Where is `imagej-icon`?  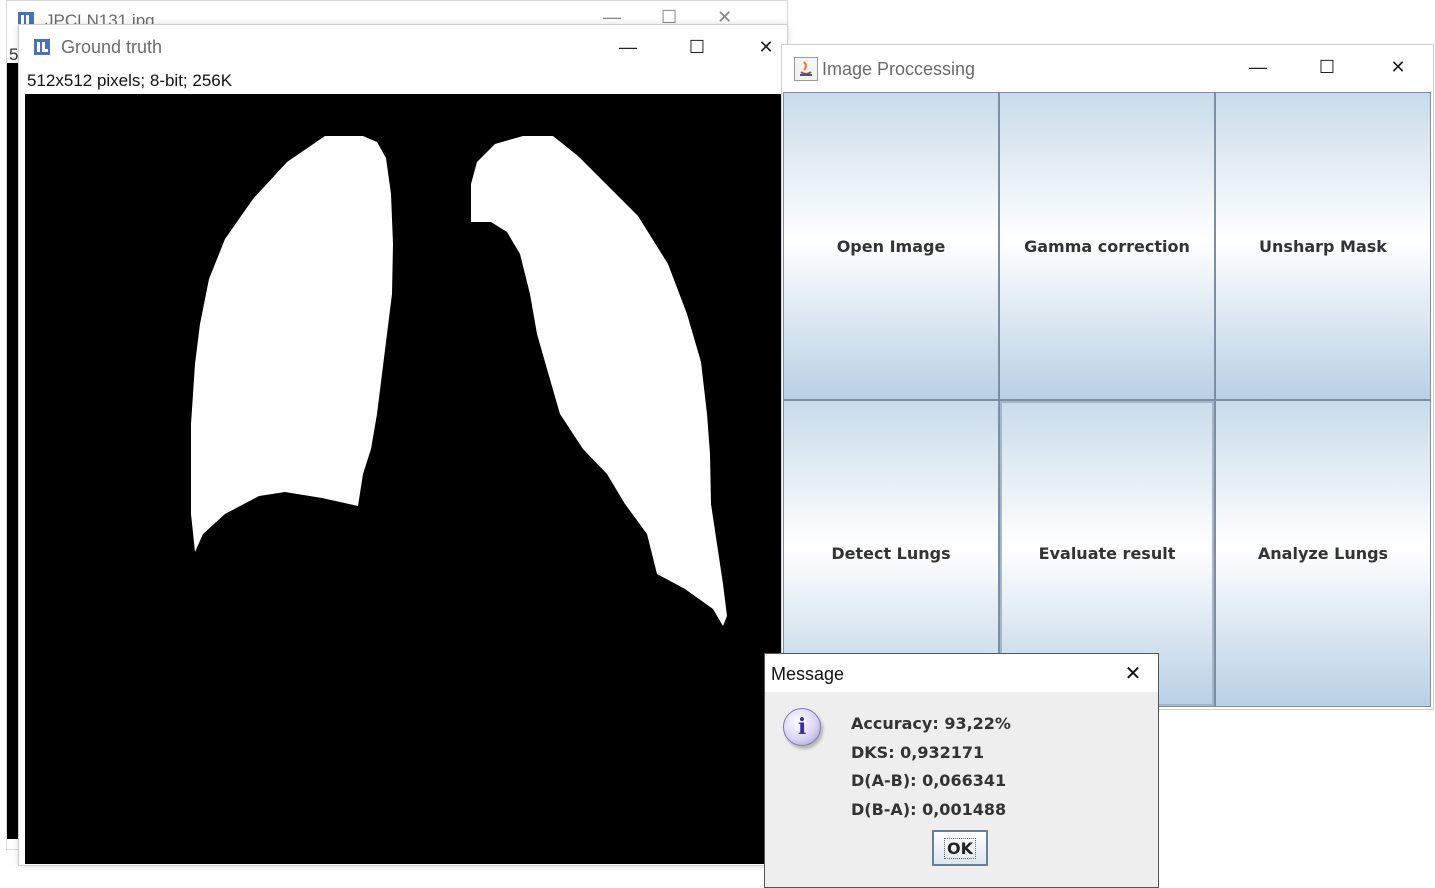
imagej-icon is located at coordinates (42, 47).